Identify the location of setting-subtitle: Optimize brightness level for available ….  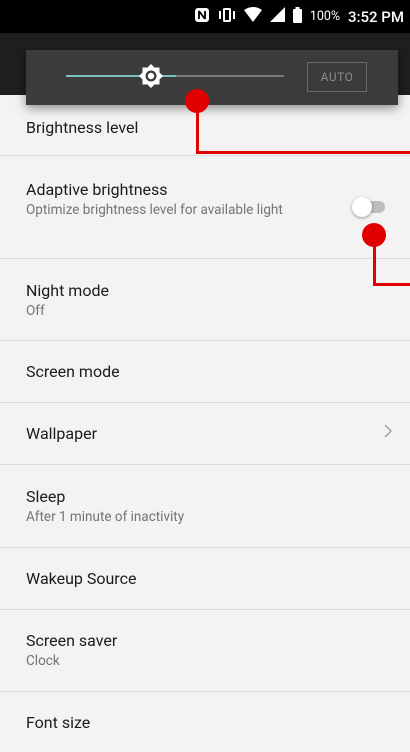
(154, 210).